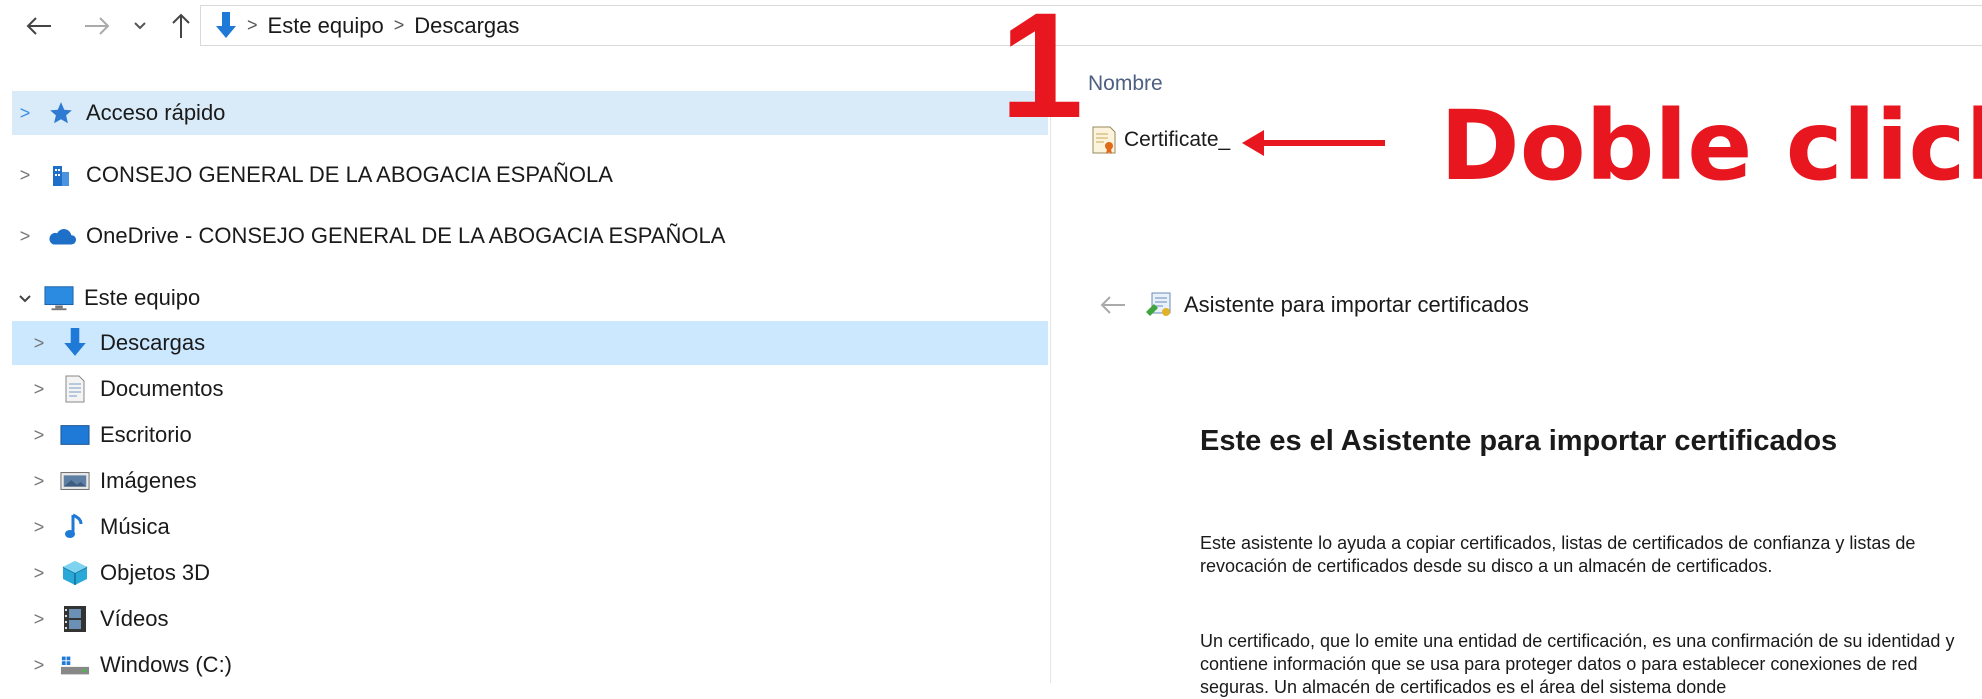  Describe the element at coordinates (1177, 139) in the screenshot. I see `file-name: Certificate_` at that location.